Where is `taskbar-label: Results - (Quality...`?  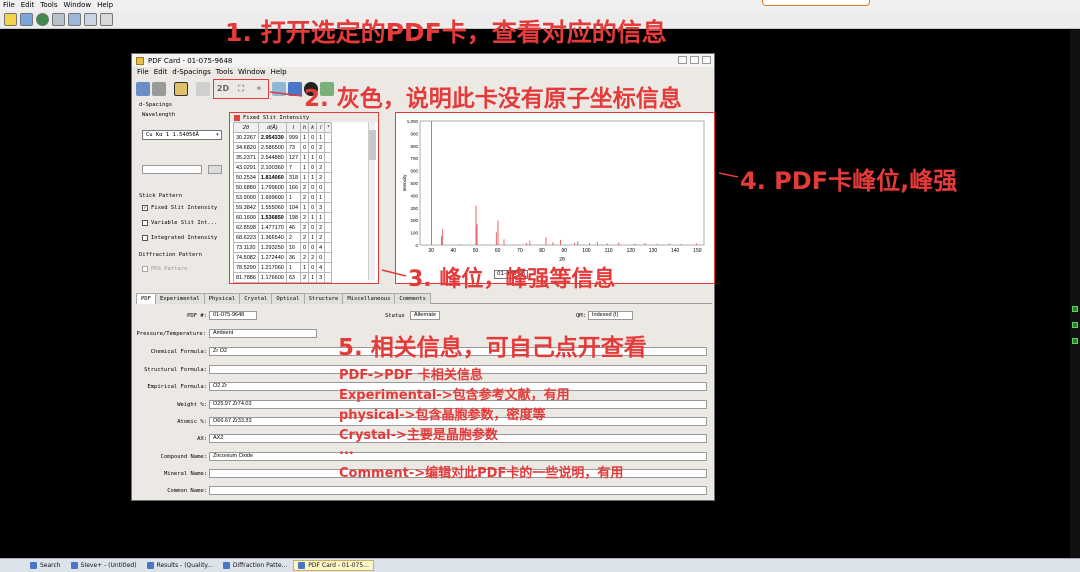 taskbar-label: Results - (Quality... is located at coordinates (184, 565).